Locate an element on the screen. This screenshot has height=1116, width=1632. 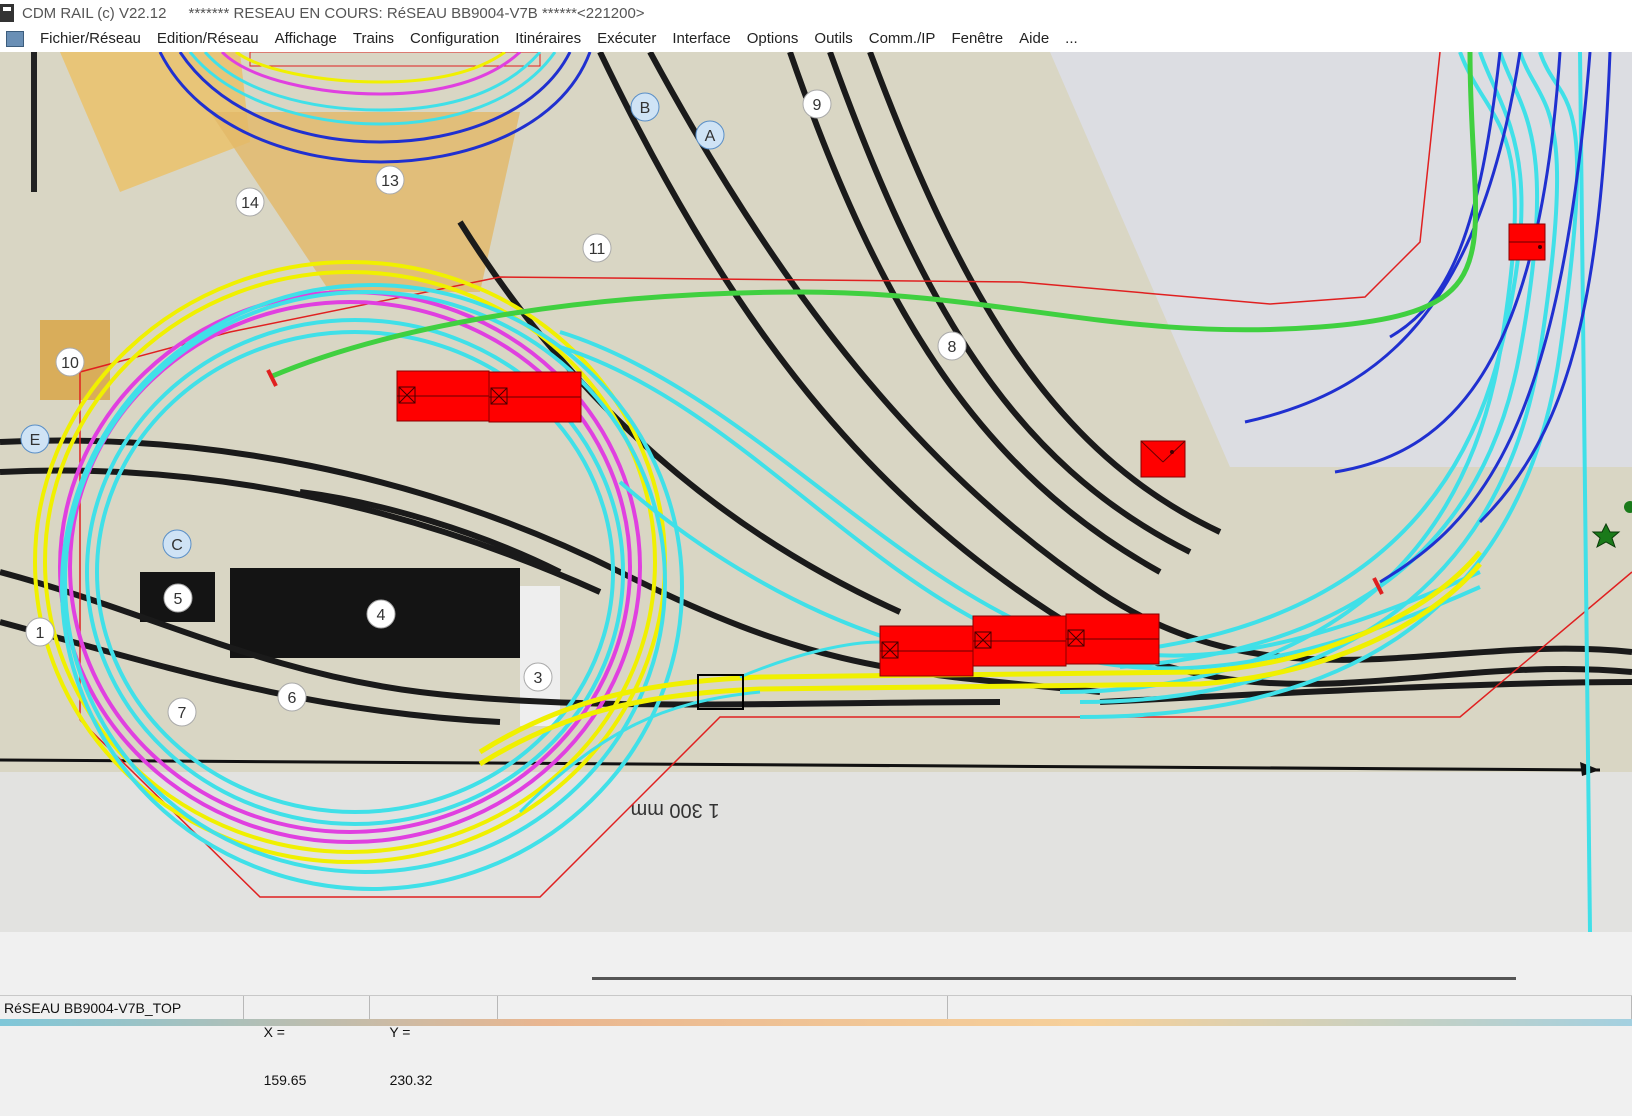
plan-label-A: A is located at coordinates (710, 136).